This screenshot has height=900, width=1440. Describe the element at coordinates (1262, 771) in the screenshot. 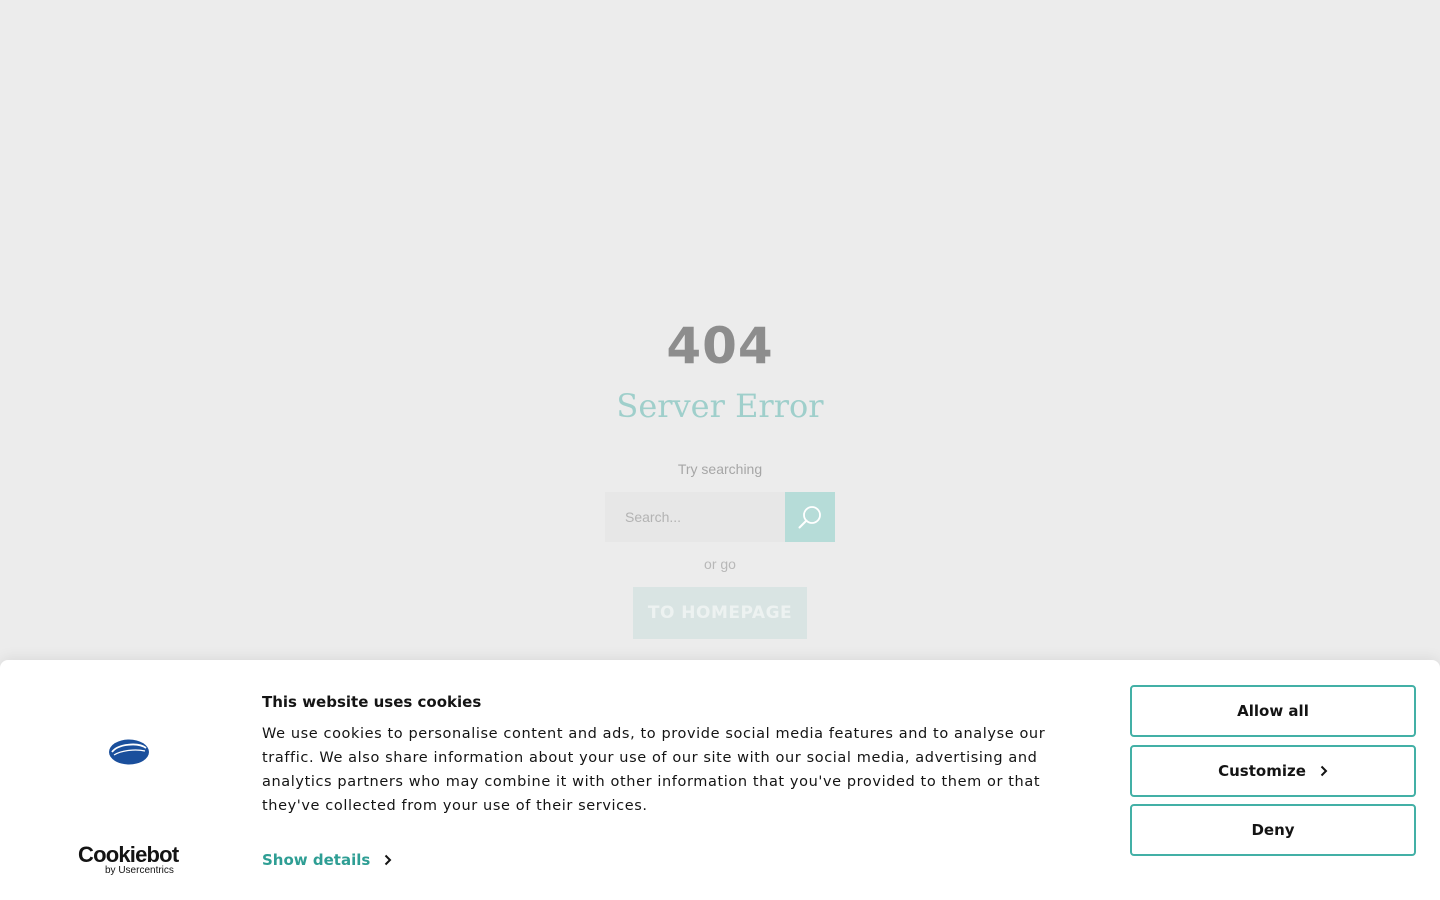

I see `customize-label: Customize` at that location.